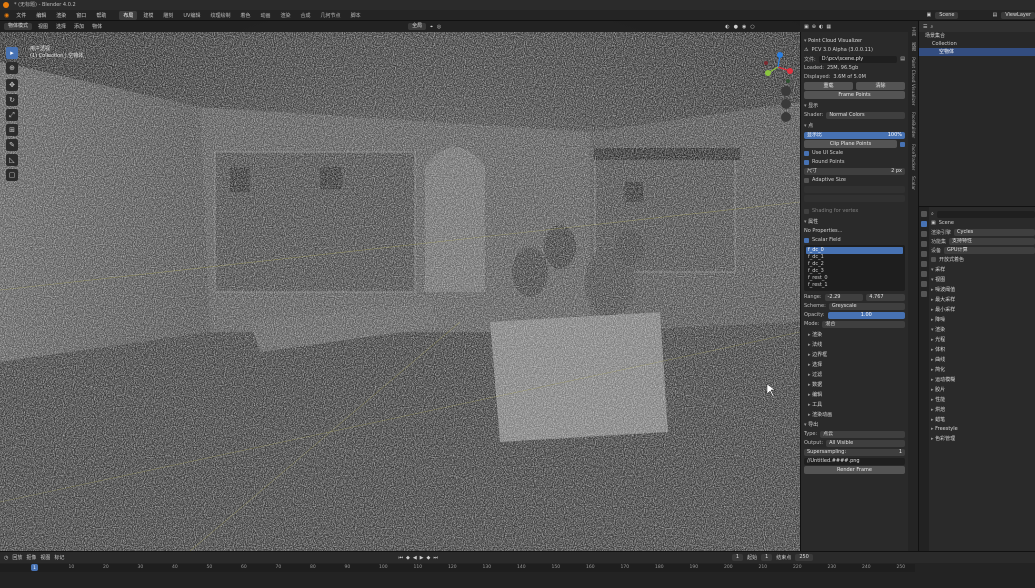  I want to click on scale-tool-icon: ⤢, so click(12, 115).